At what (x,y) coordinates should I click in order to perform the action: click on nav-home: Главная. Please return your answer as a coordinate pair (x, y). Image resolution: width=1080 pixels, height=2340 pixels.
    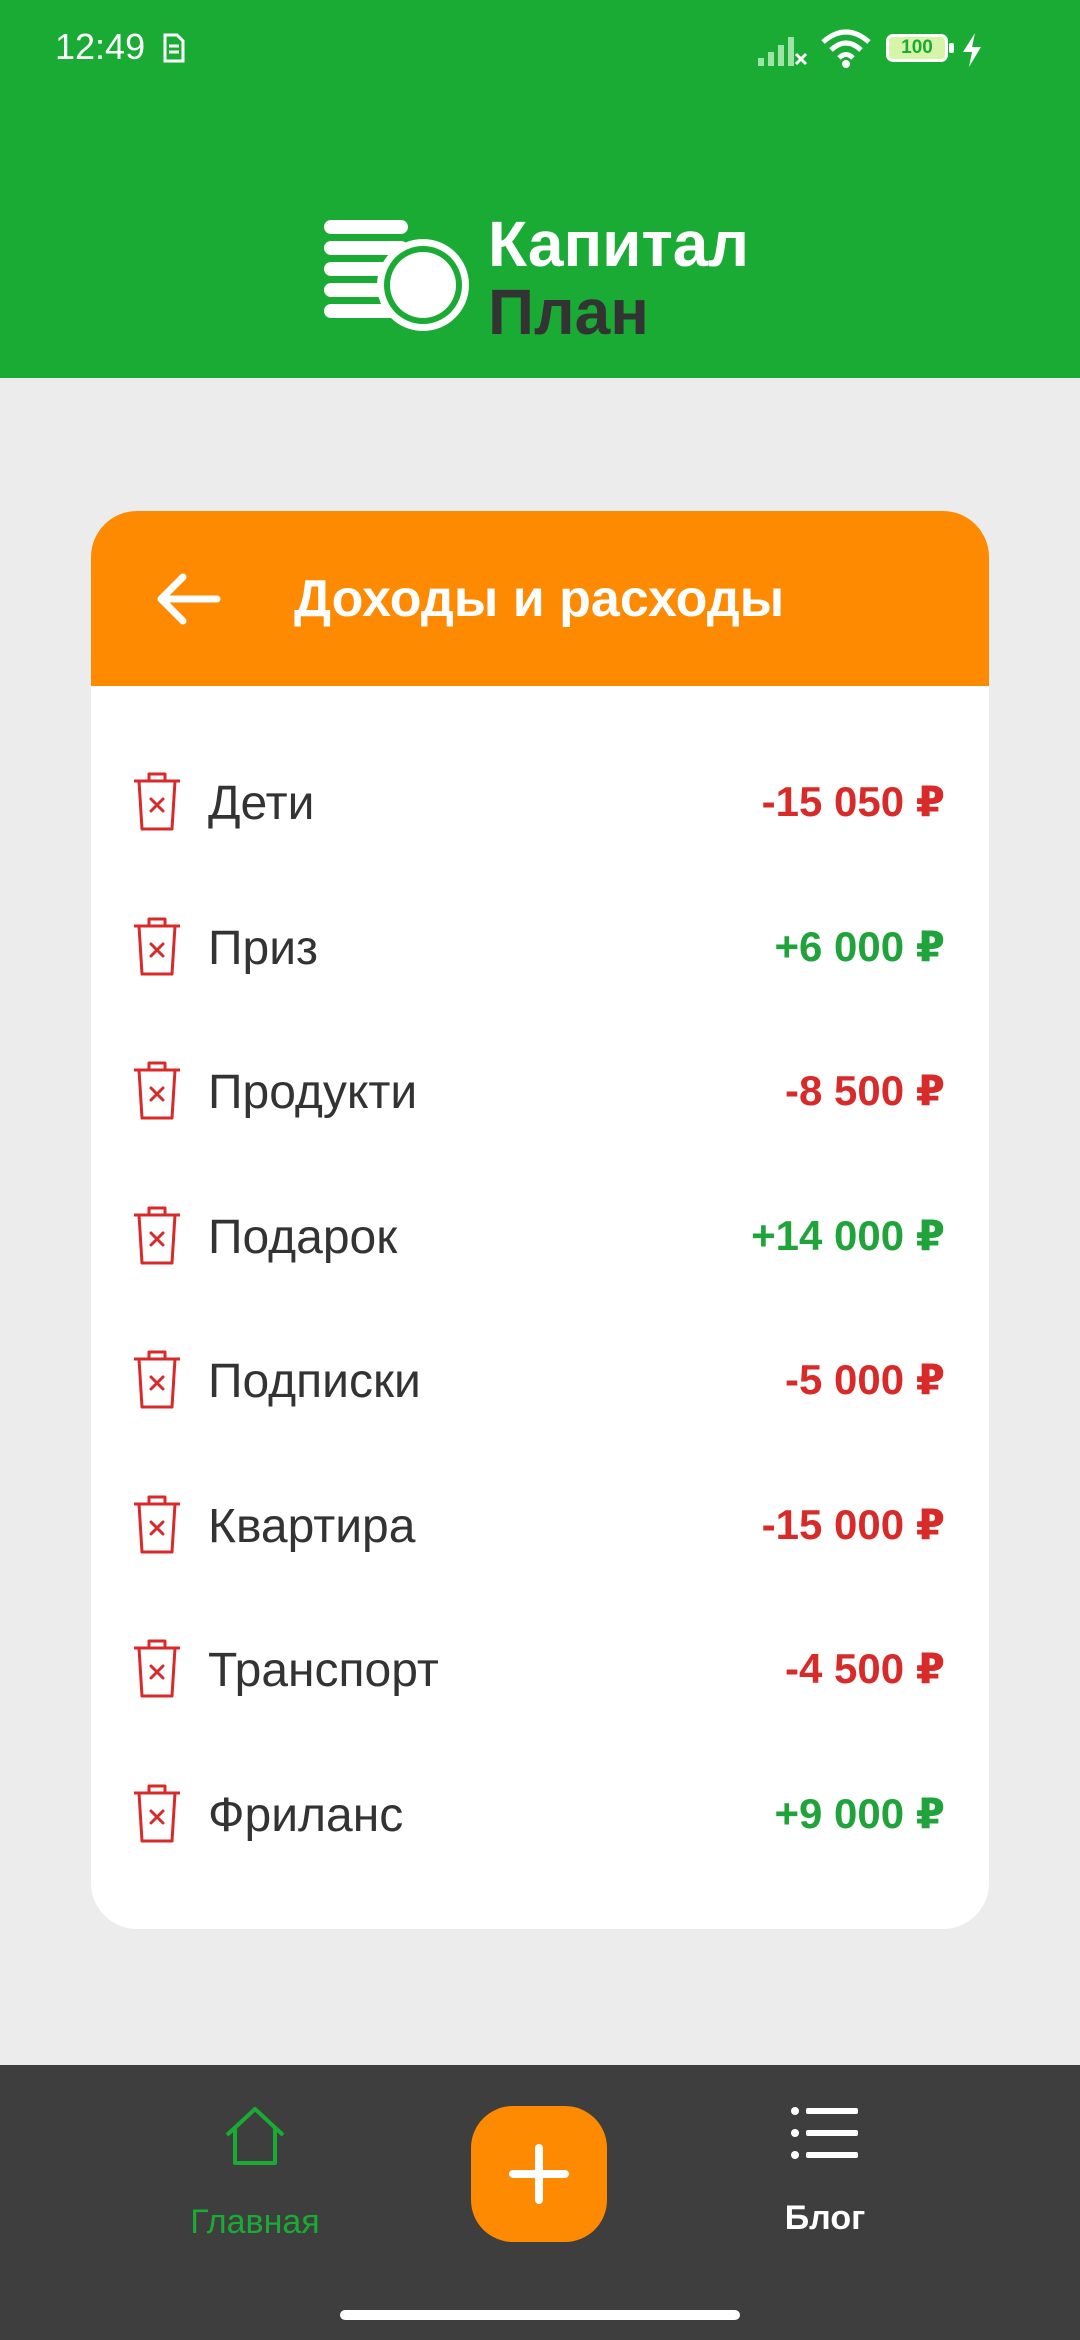
    Looking at the image, I should click on (255, 2185).